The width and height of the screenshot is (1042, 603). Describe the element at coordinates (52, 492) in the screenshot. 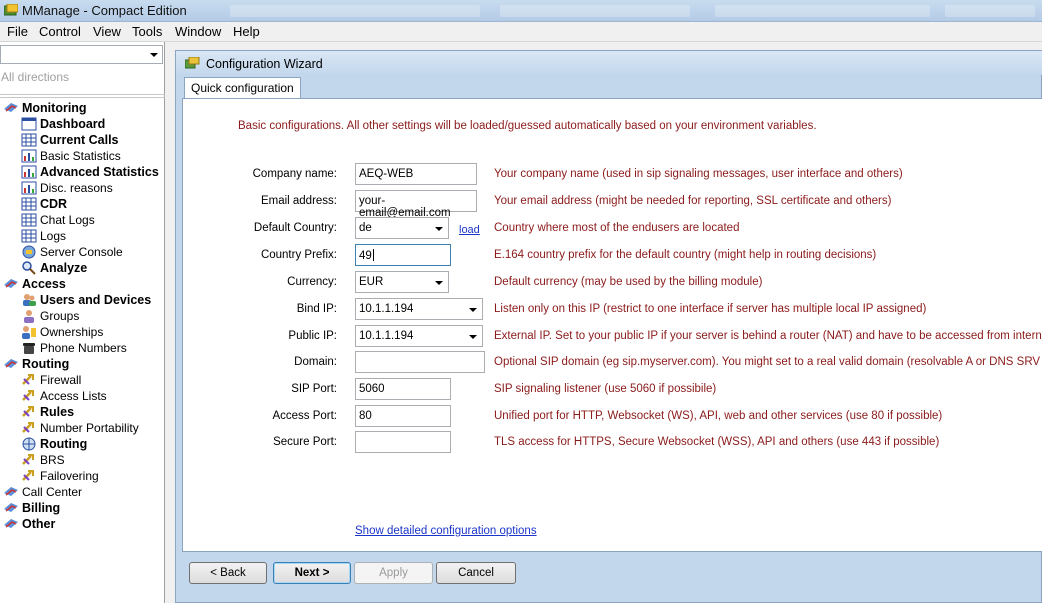

I see `sidebar-item-label: Call Center` at that location.